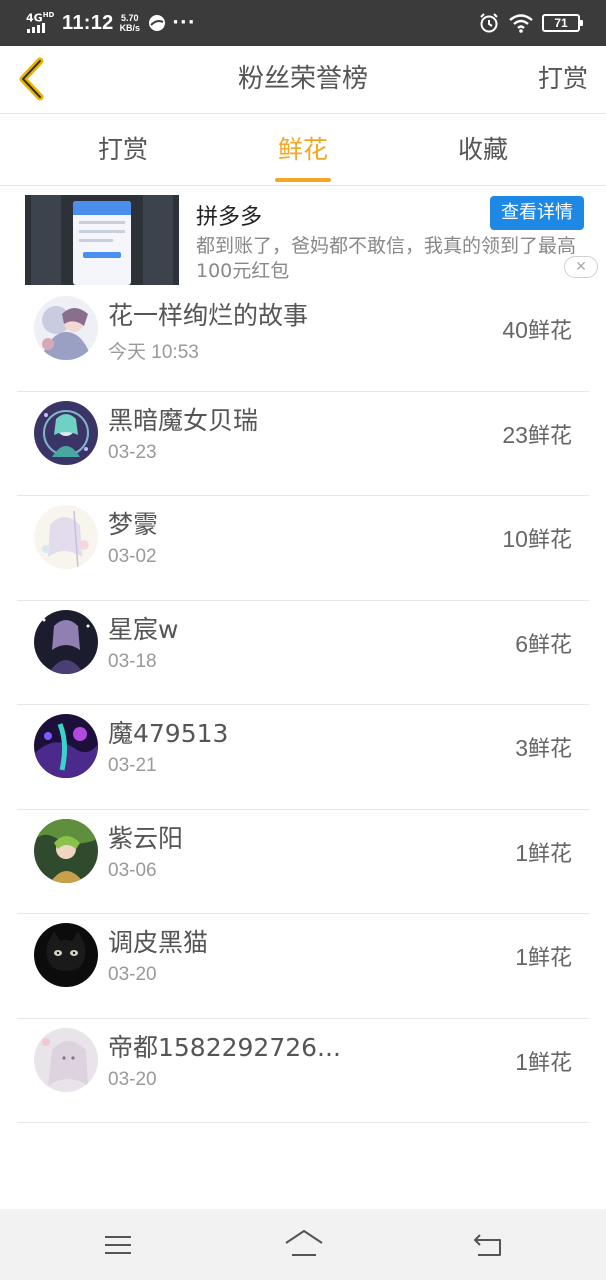  I want to click on tab-label: 鲜花, so click(302, 149).